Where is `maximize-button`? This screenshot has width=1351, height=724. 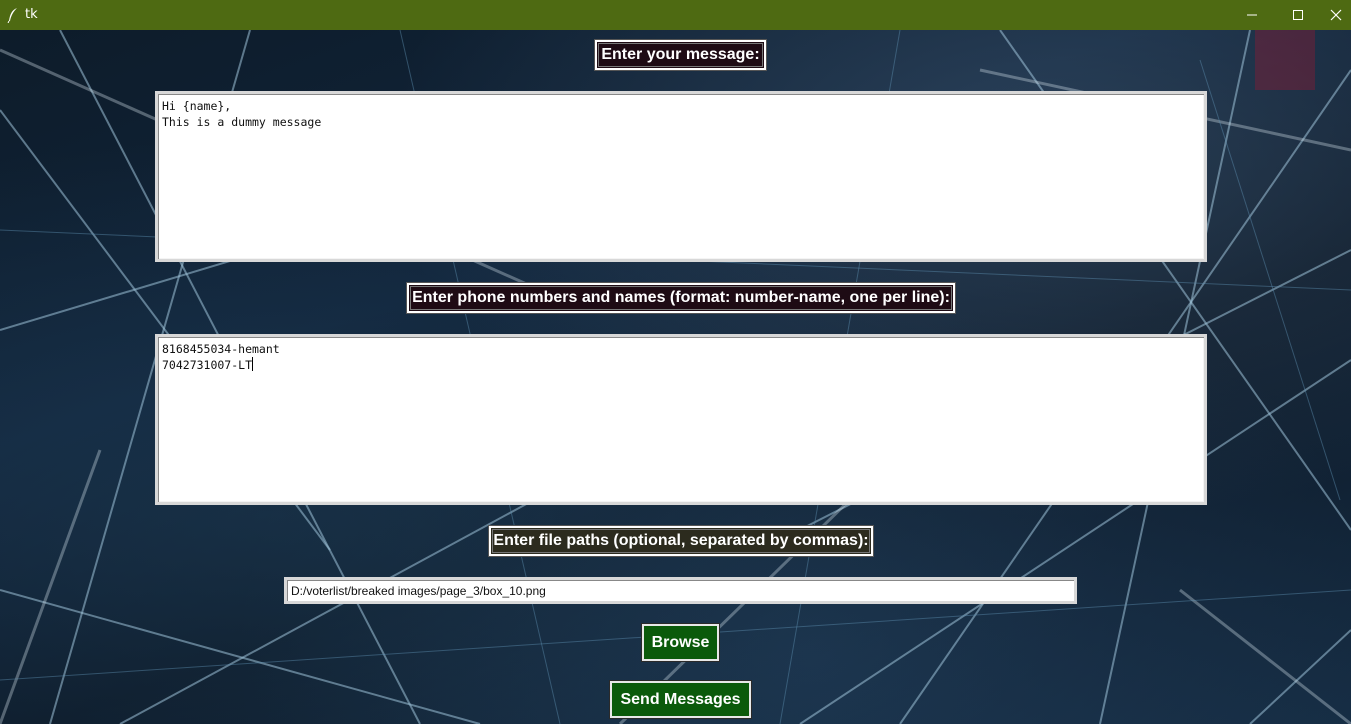 maximize-button is located at coordinates (1298, 15).